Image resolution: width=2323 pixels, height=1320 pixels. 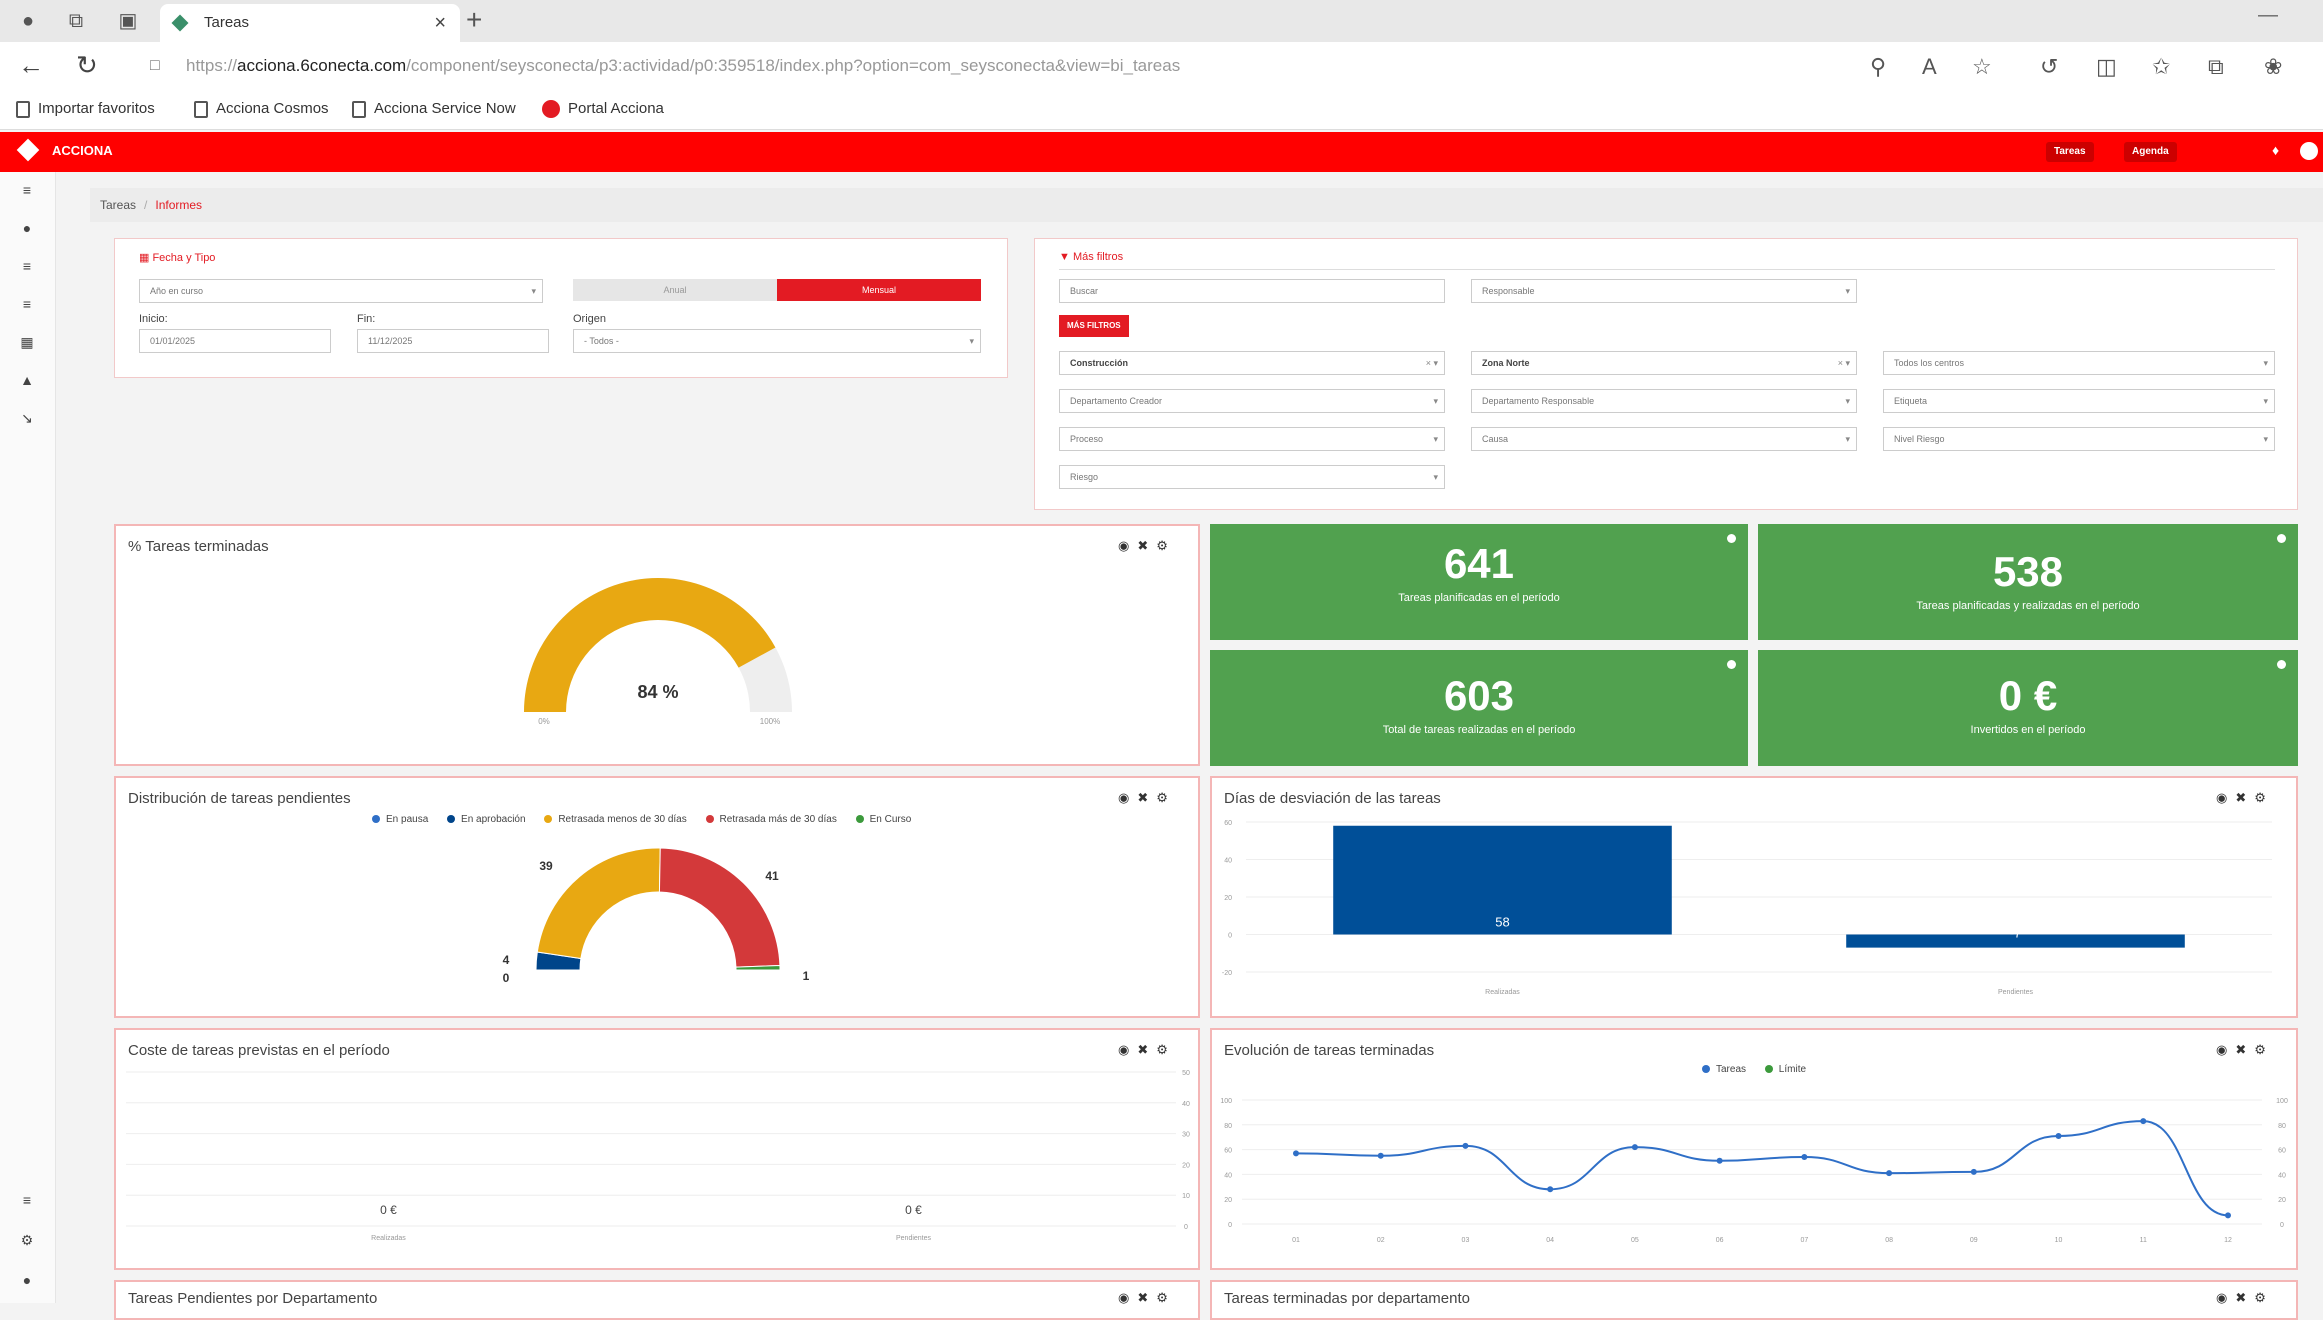 What do you see at coordinates (675, 290) in the screenshot?
I see `annual-toggle: Anual` at bounding box center [675, 290].